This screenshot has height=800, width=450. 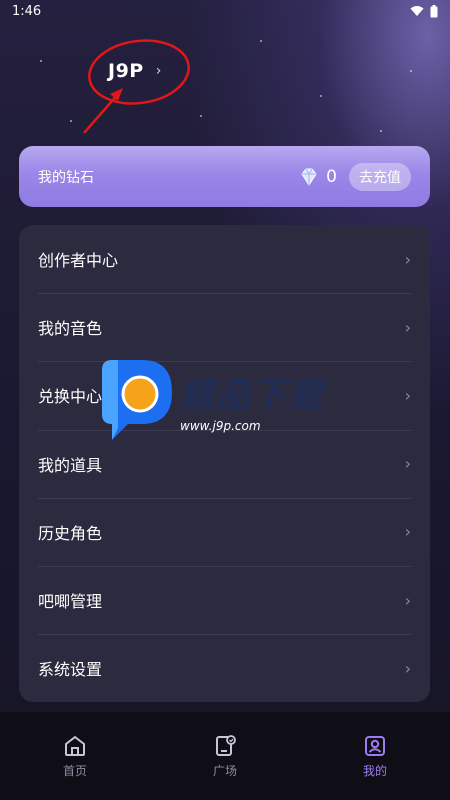 What do you see at coordinates (331, 176) in the screenshot?
I see `diamond-count: 0` at bounding box center [331, 176].